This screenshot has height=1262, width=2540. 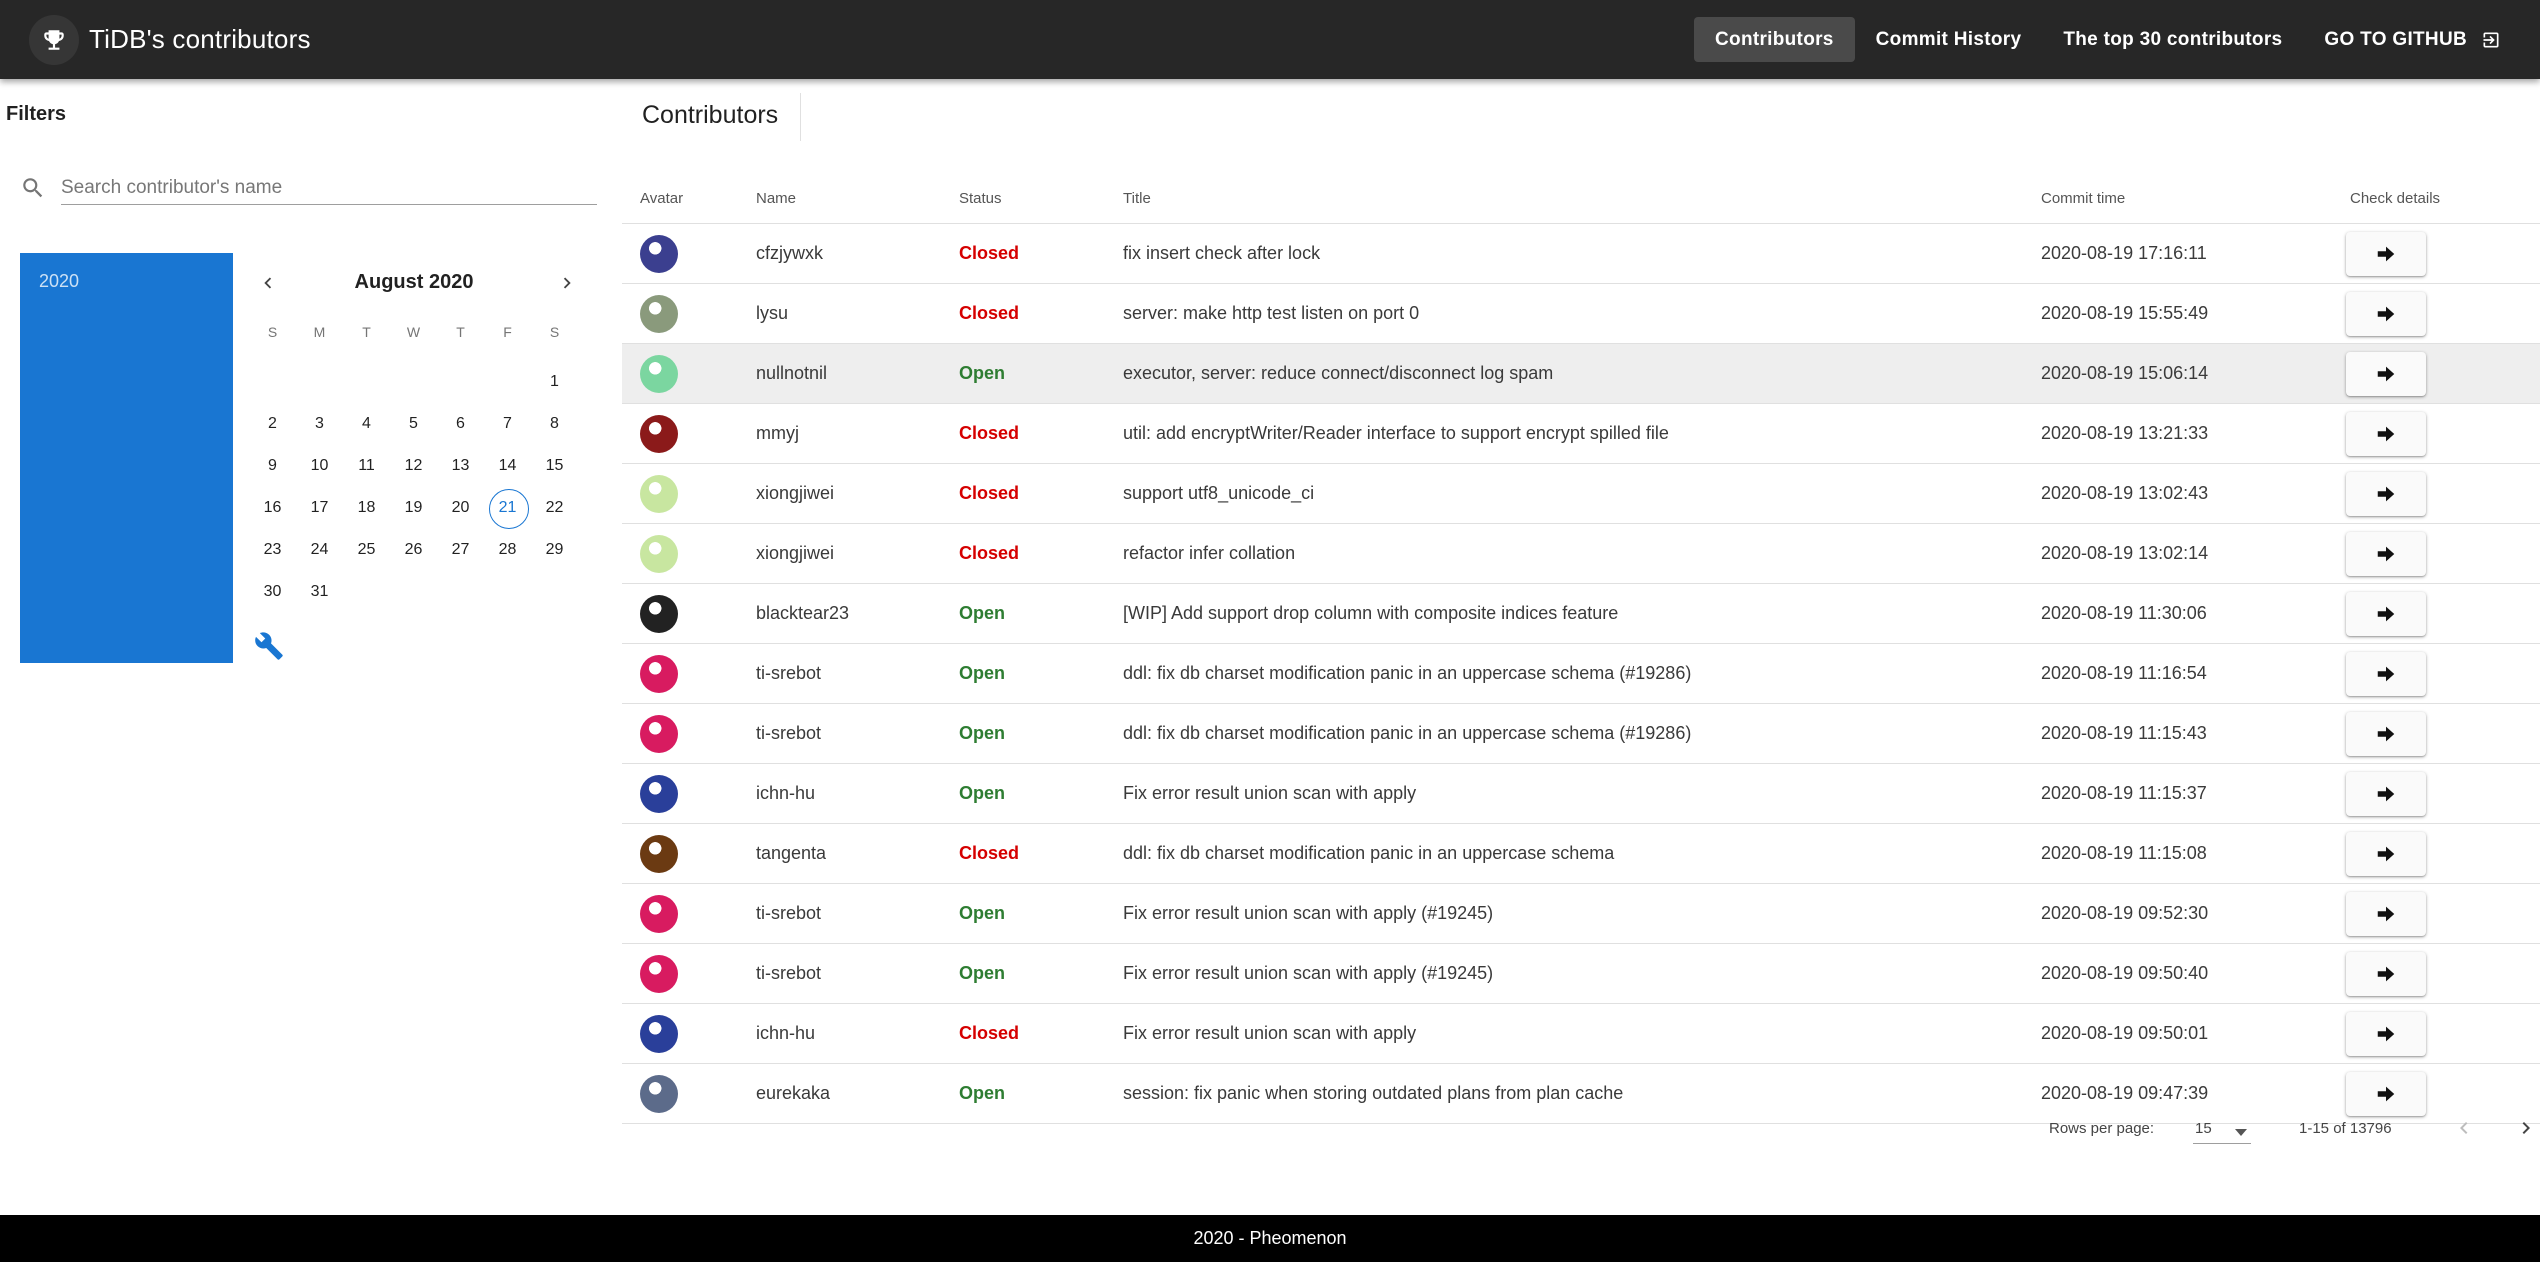 What do you see at coordinates (1270, 793) in the screenshot?
I see `pr-title: Fix error result union scan with apply` at bounding box center [1270, 793].